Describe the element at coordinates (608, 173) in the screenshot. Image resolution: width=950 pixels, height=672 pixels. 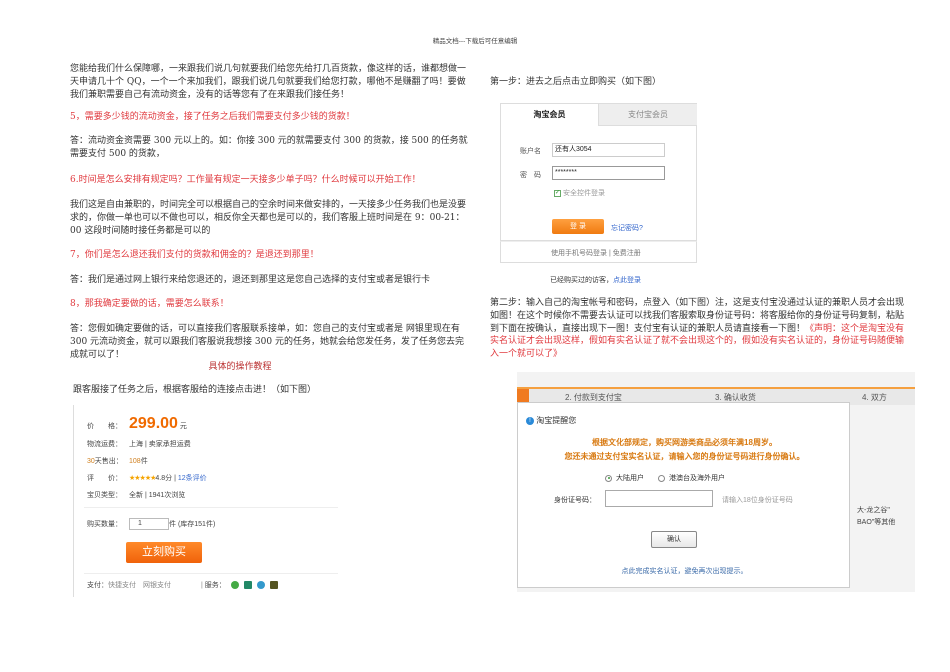
I see `password-input: ********` at that location.